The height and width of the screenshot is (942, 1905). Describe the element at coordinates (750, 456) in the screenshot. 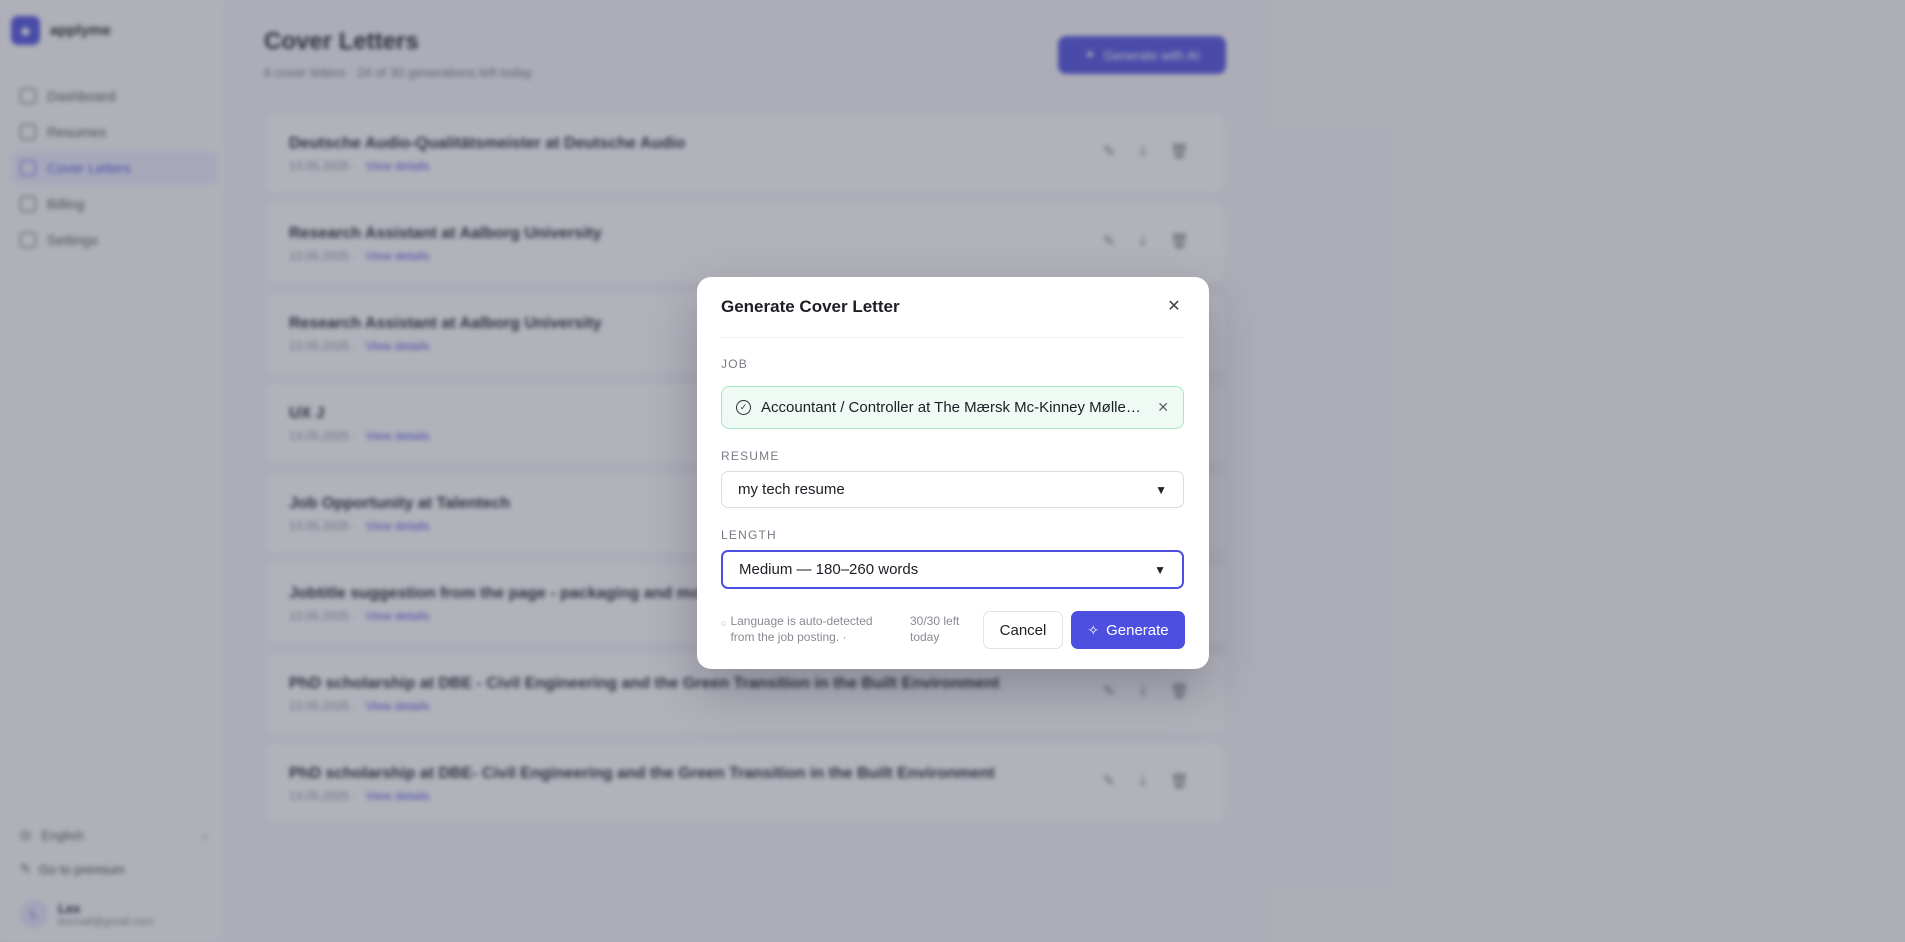

I see `resume-label: RESUME` at that location.